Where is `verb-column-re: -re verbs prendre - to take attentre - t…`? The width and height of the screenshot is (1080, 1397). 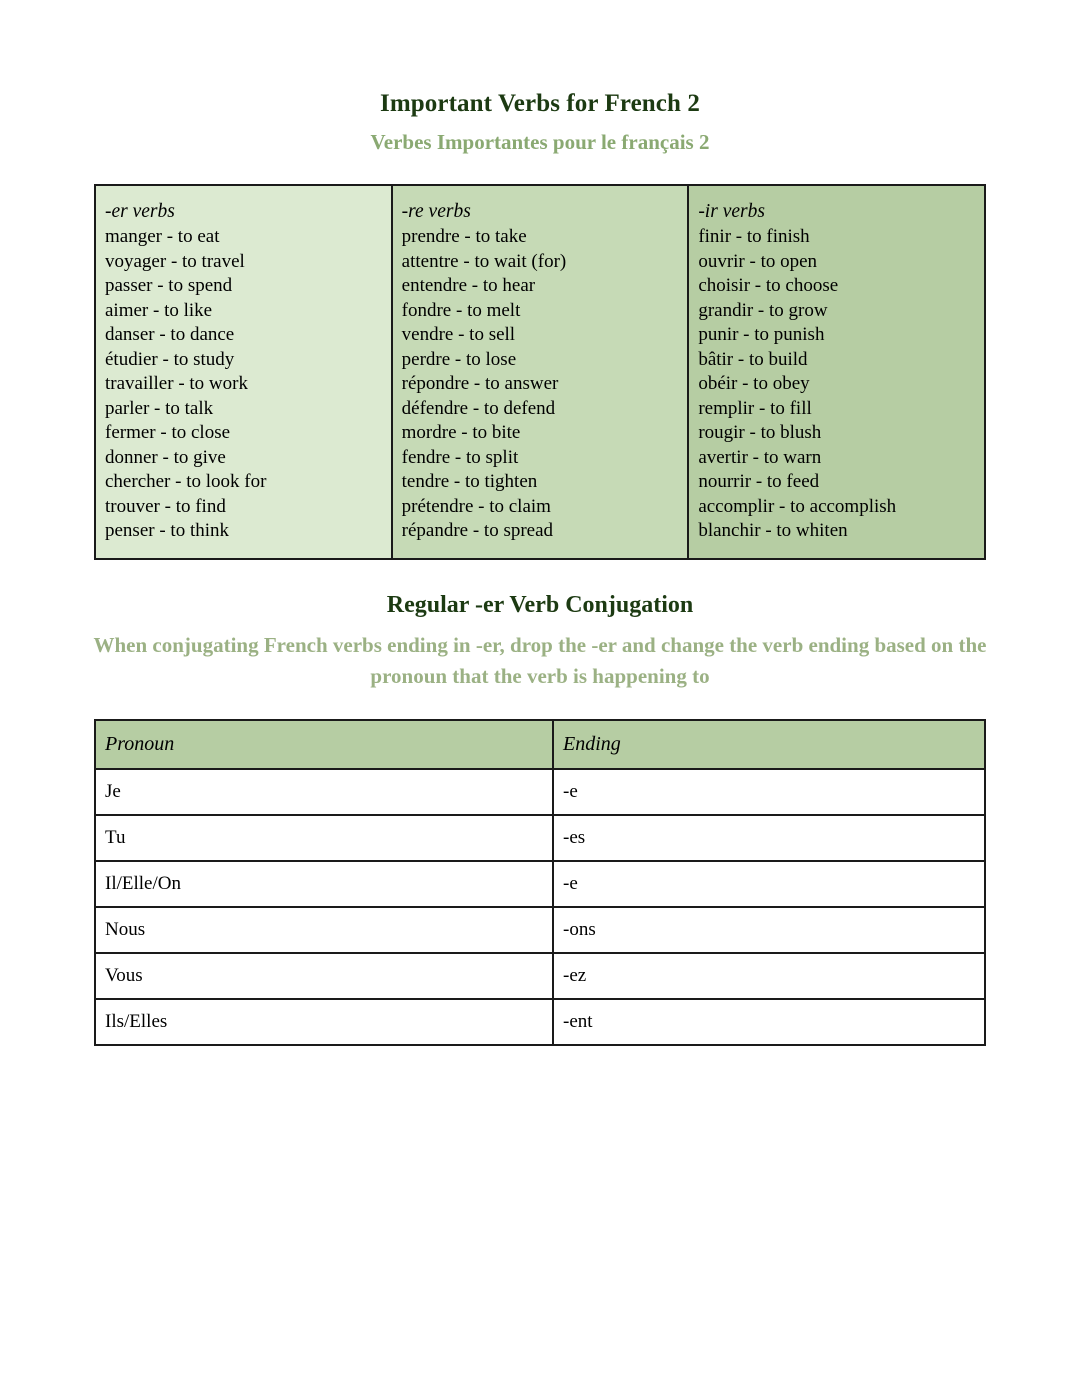
verb-column-re: -re verbs prendre - to take attentre - t… is located at coordinates (540, 371).